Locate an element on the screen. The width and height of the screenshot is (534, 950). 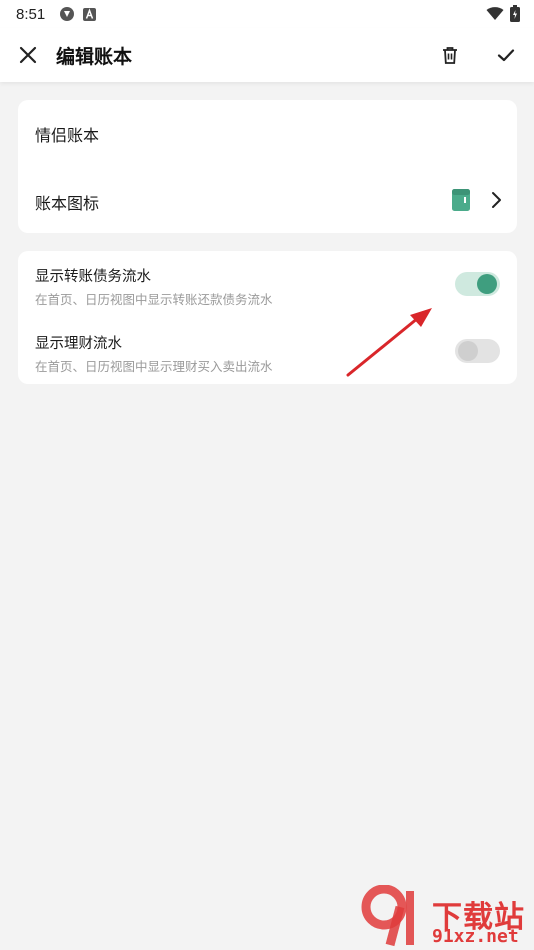
book-info-card: 情侣账本 账本图标 is located at coordinates (267, 166).